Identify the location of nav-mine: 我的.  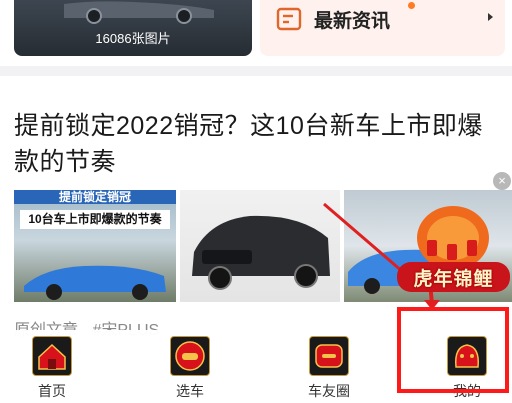
(467, 366).